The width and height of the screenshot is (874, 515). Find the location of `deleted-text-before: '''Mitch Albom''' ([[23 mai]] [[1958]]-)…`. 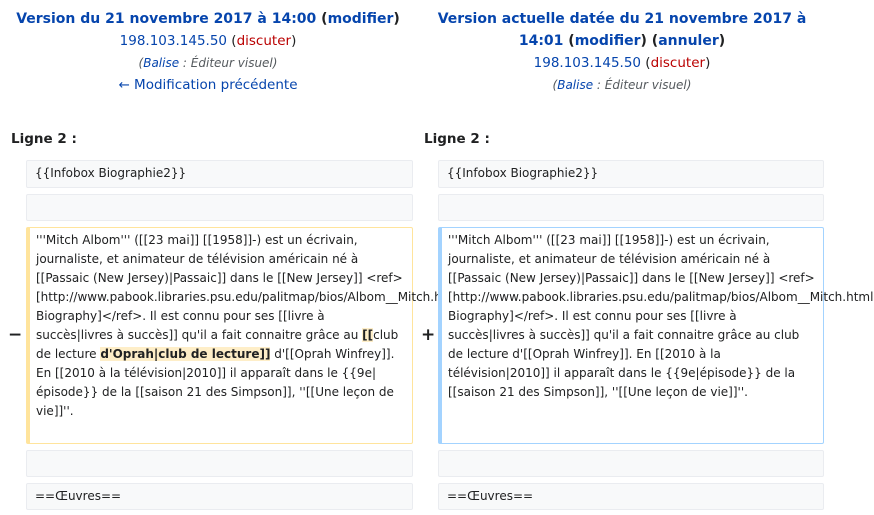

deleted-text-before: '''Mitch Albom''' ([[23 mai]] [[1958]]-)… is located at coordinates (249, 287).